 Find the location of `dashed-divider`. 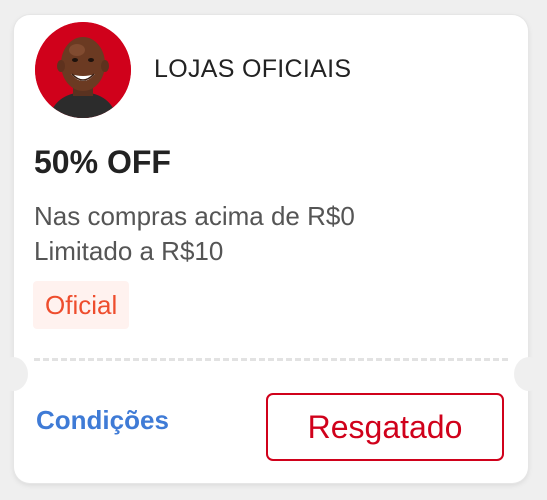

dashed-divider is located at coordinates (271, 359).